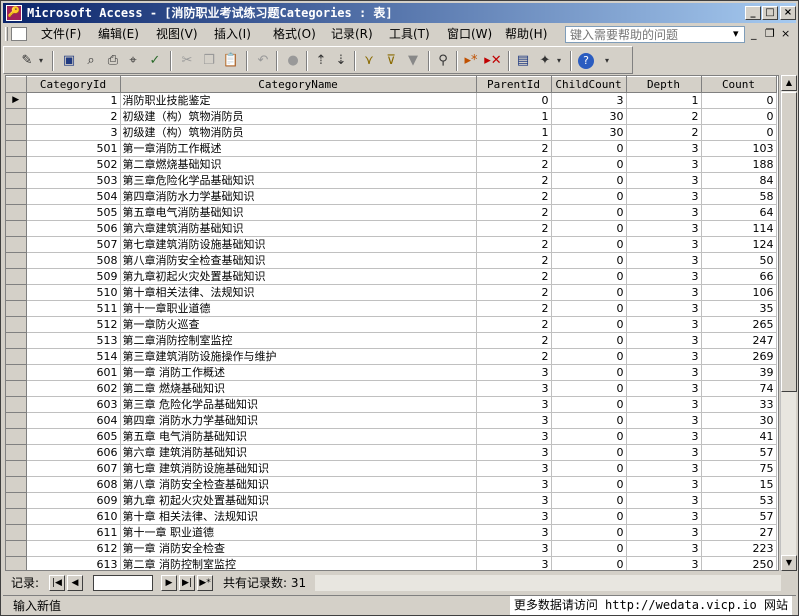 The image size is (799, 616). What do you see at coordinates (739, 388) in the screenshot?
I see `table-cell: 74` at bounding box center [739, 388].